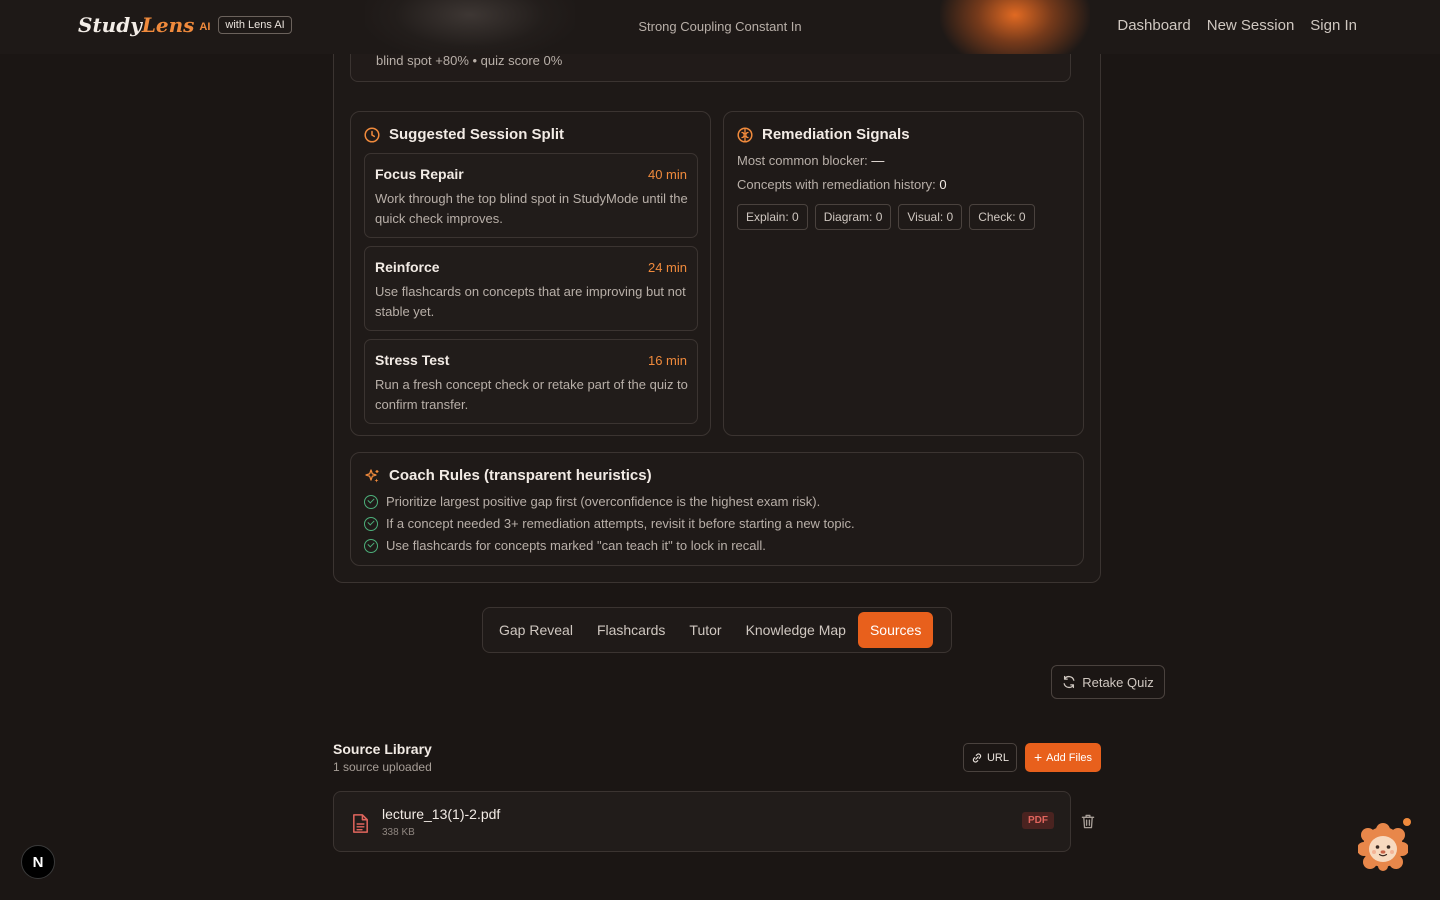  Describe the element at coordinates (1333, 25) in the screenshot. I see `nav-sign-in: Sign In` at that location.